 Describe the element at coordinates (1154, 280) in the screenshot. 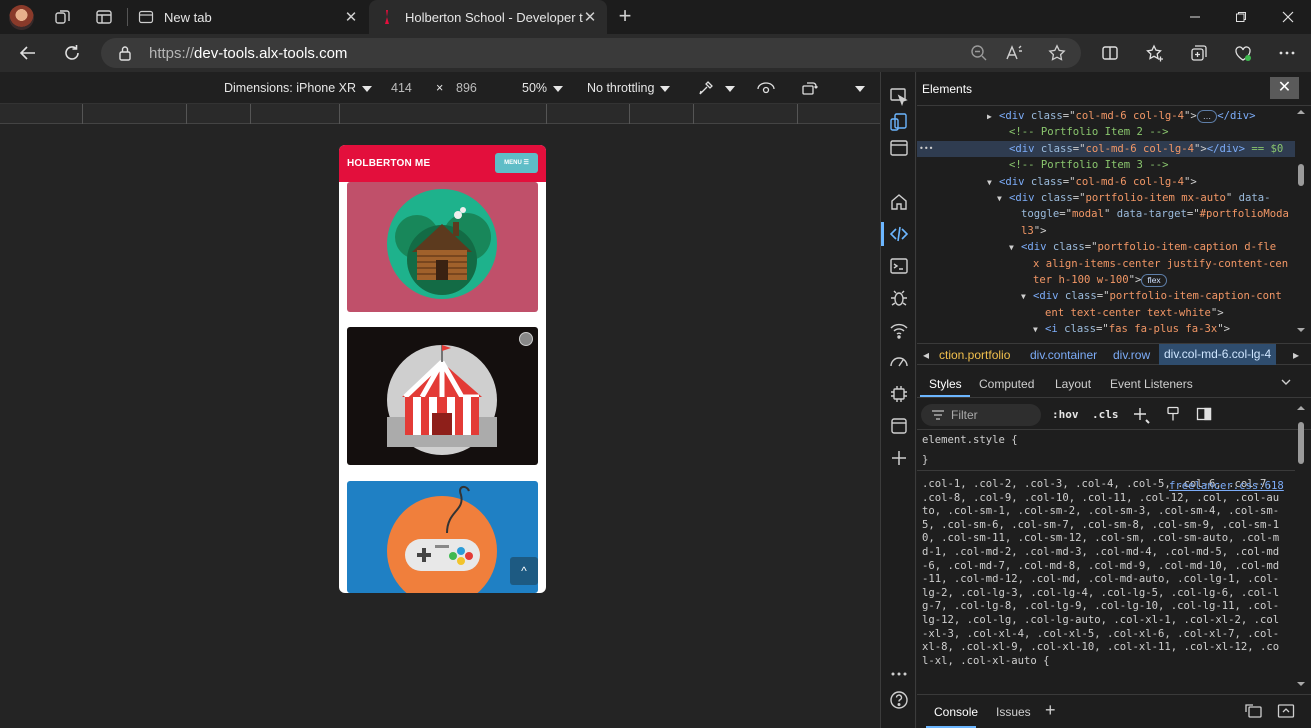

I see `dom-badge: flex` at that location.